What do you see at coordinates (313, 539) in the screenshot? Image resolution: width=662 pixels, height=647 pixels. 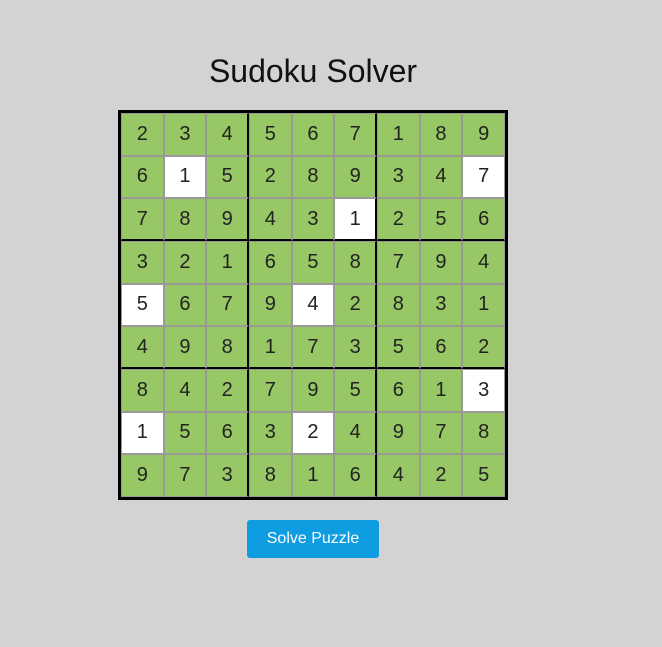 I see `solve-puzzle-button: Solve Puzzle` at bounding box center [313, 539].